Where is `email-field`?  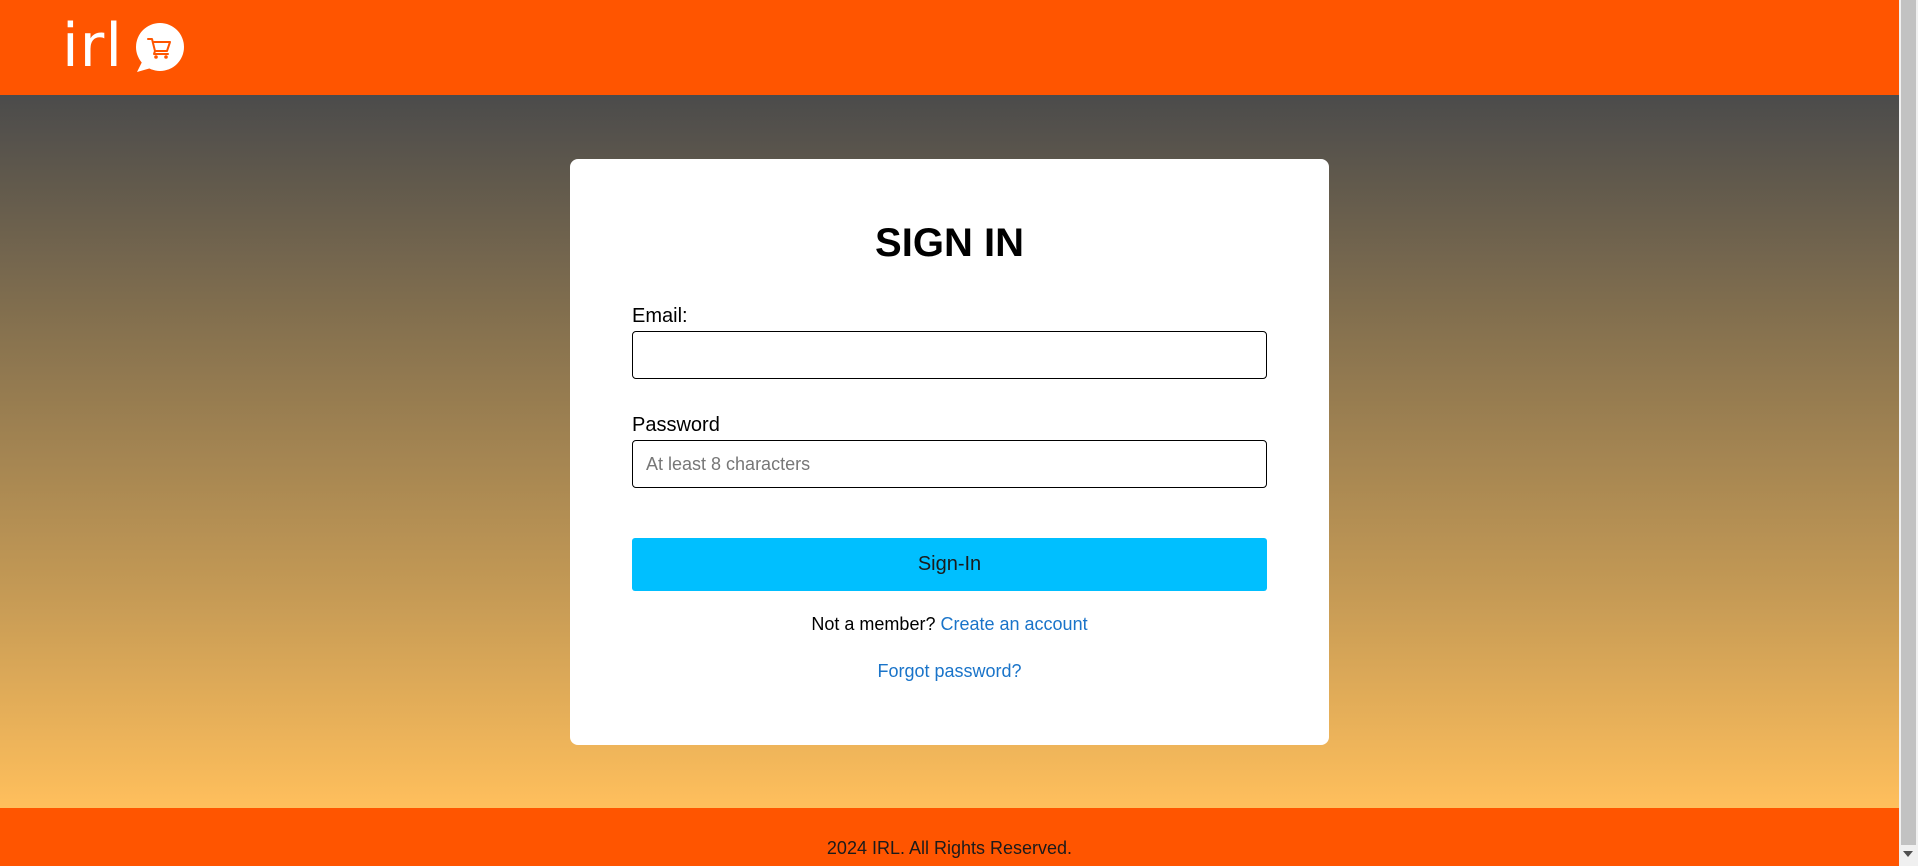
email-field is located at coordinates (949, 355).